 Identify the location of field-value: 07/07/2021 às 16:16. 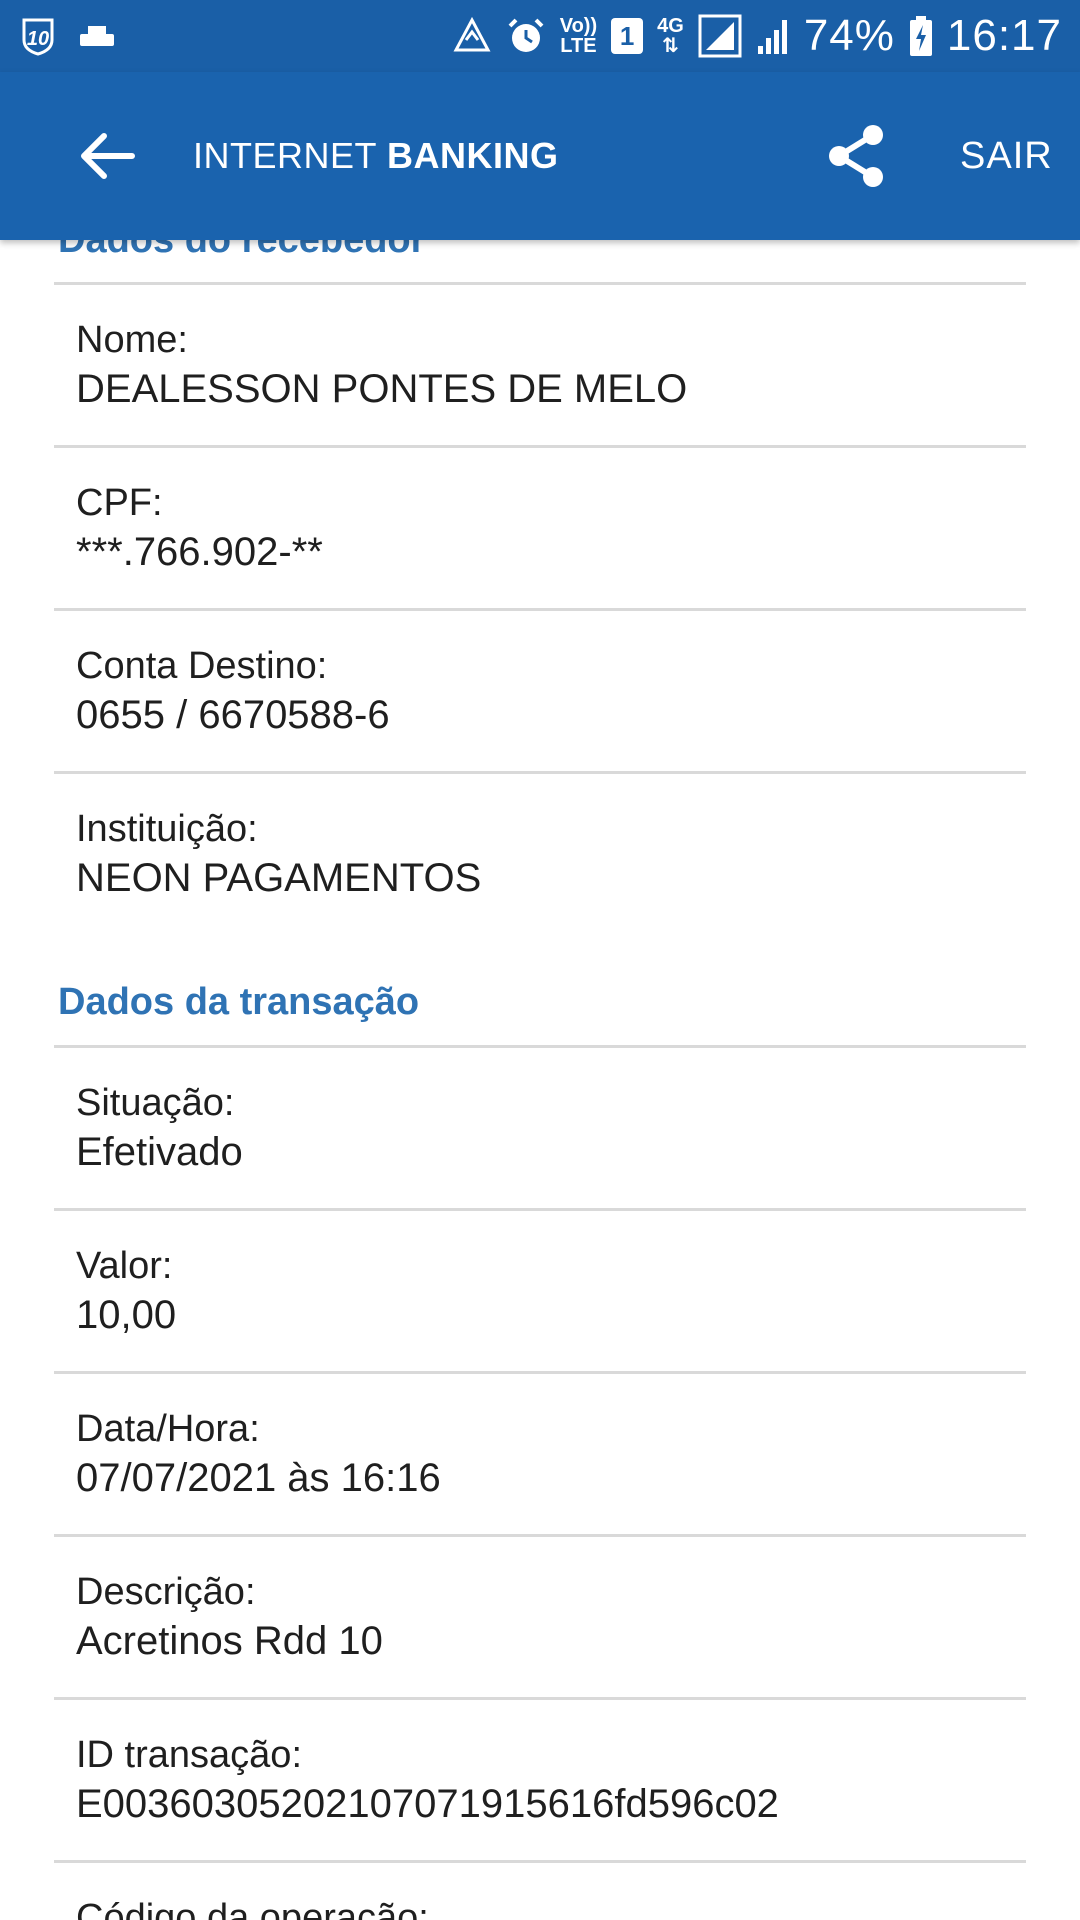
(258, 1478).